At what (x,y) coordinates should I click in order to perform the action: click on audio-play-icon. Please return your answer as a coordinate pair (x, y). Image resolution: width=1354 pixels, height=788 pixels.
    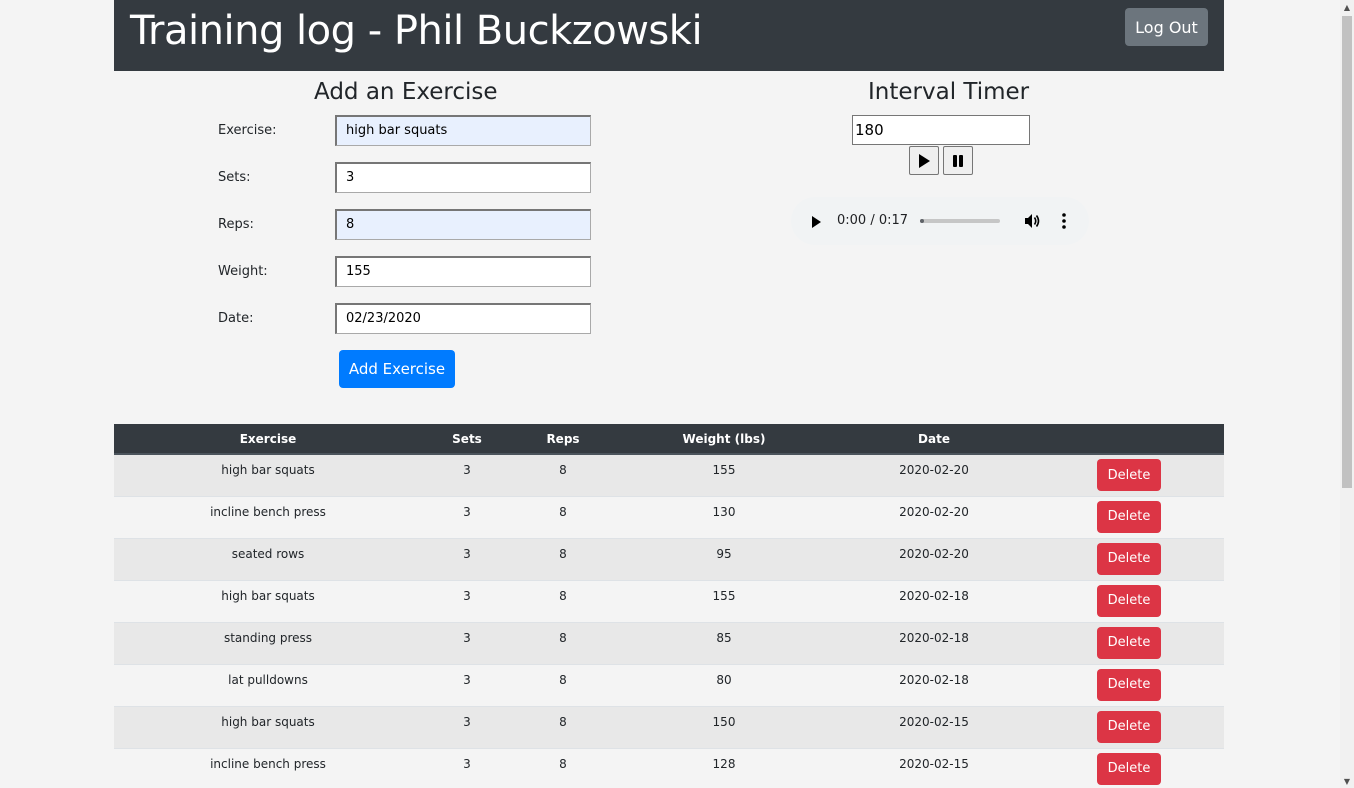
    Looking at the image, I should click on (816, 223).